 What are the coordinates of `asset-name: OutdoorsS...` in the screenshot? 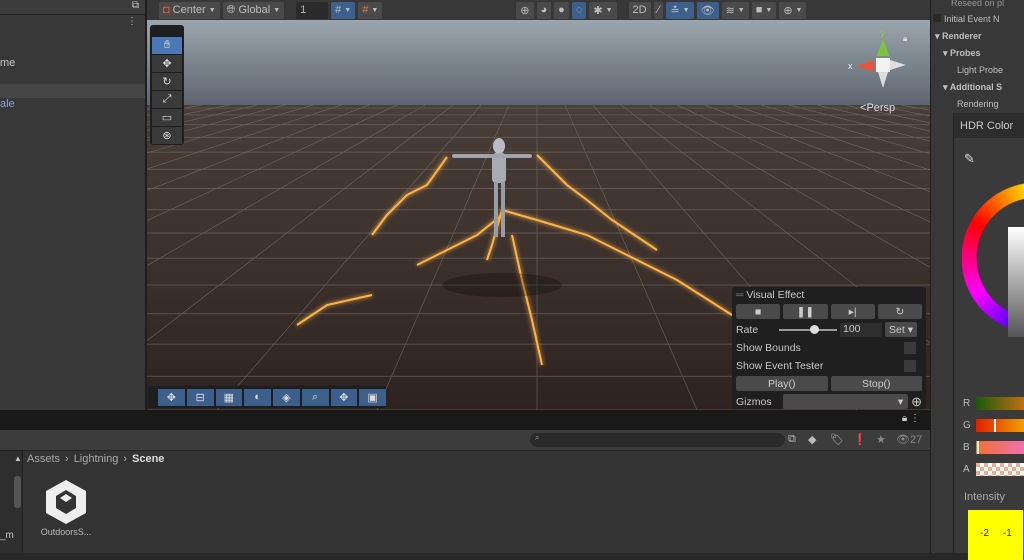 It's located at (66, 532).